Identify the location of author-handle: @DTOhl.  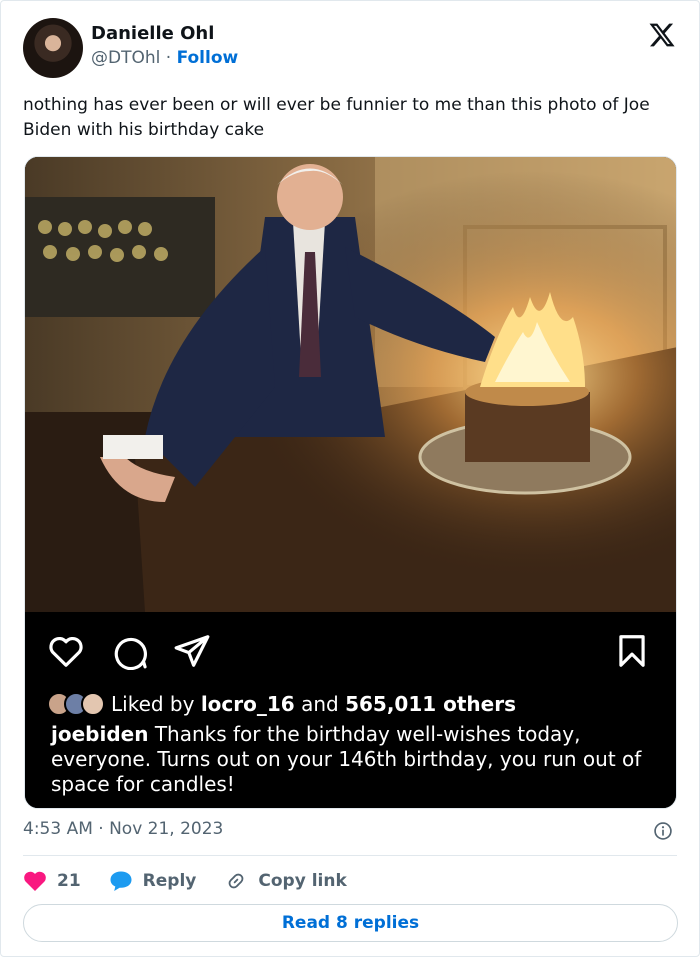
(125, 58).